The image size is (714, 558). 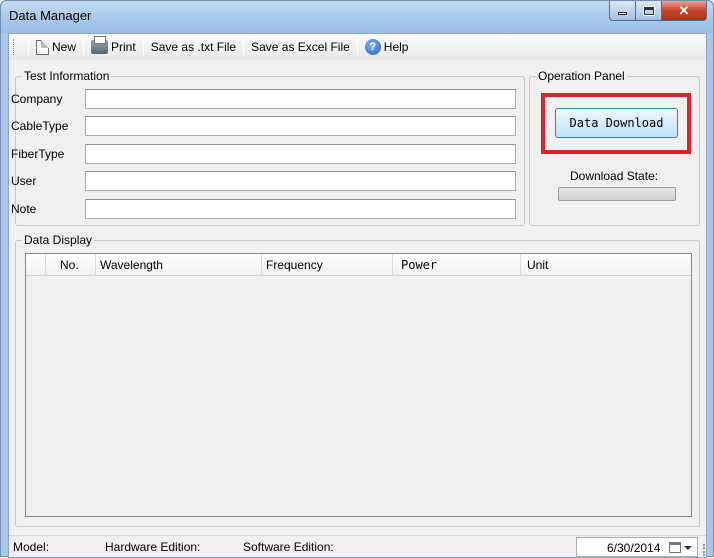 I want to click on user-label: User, so click(x=24, y=181).